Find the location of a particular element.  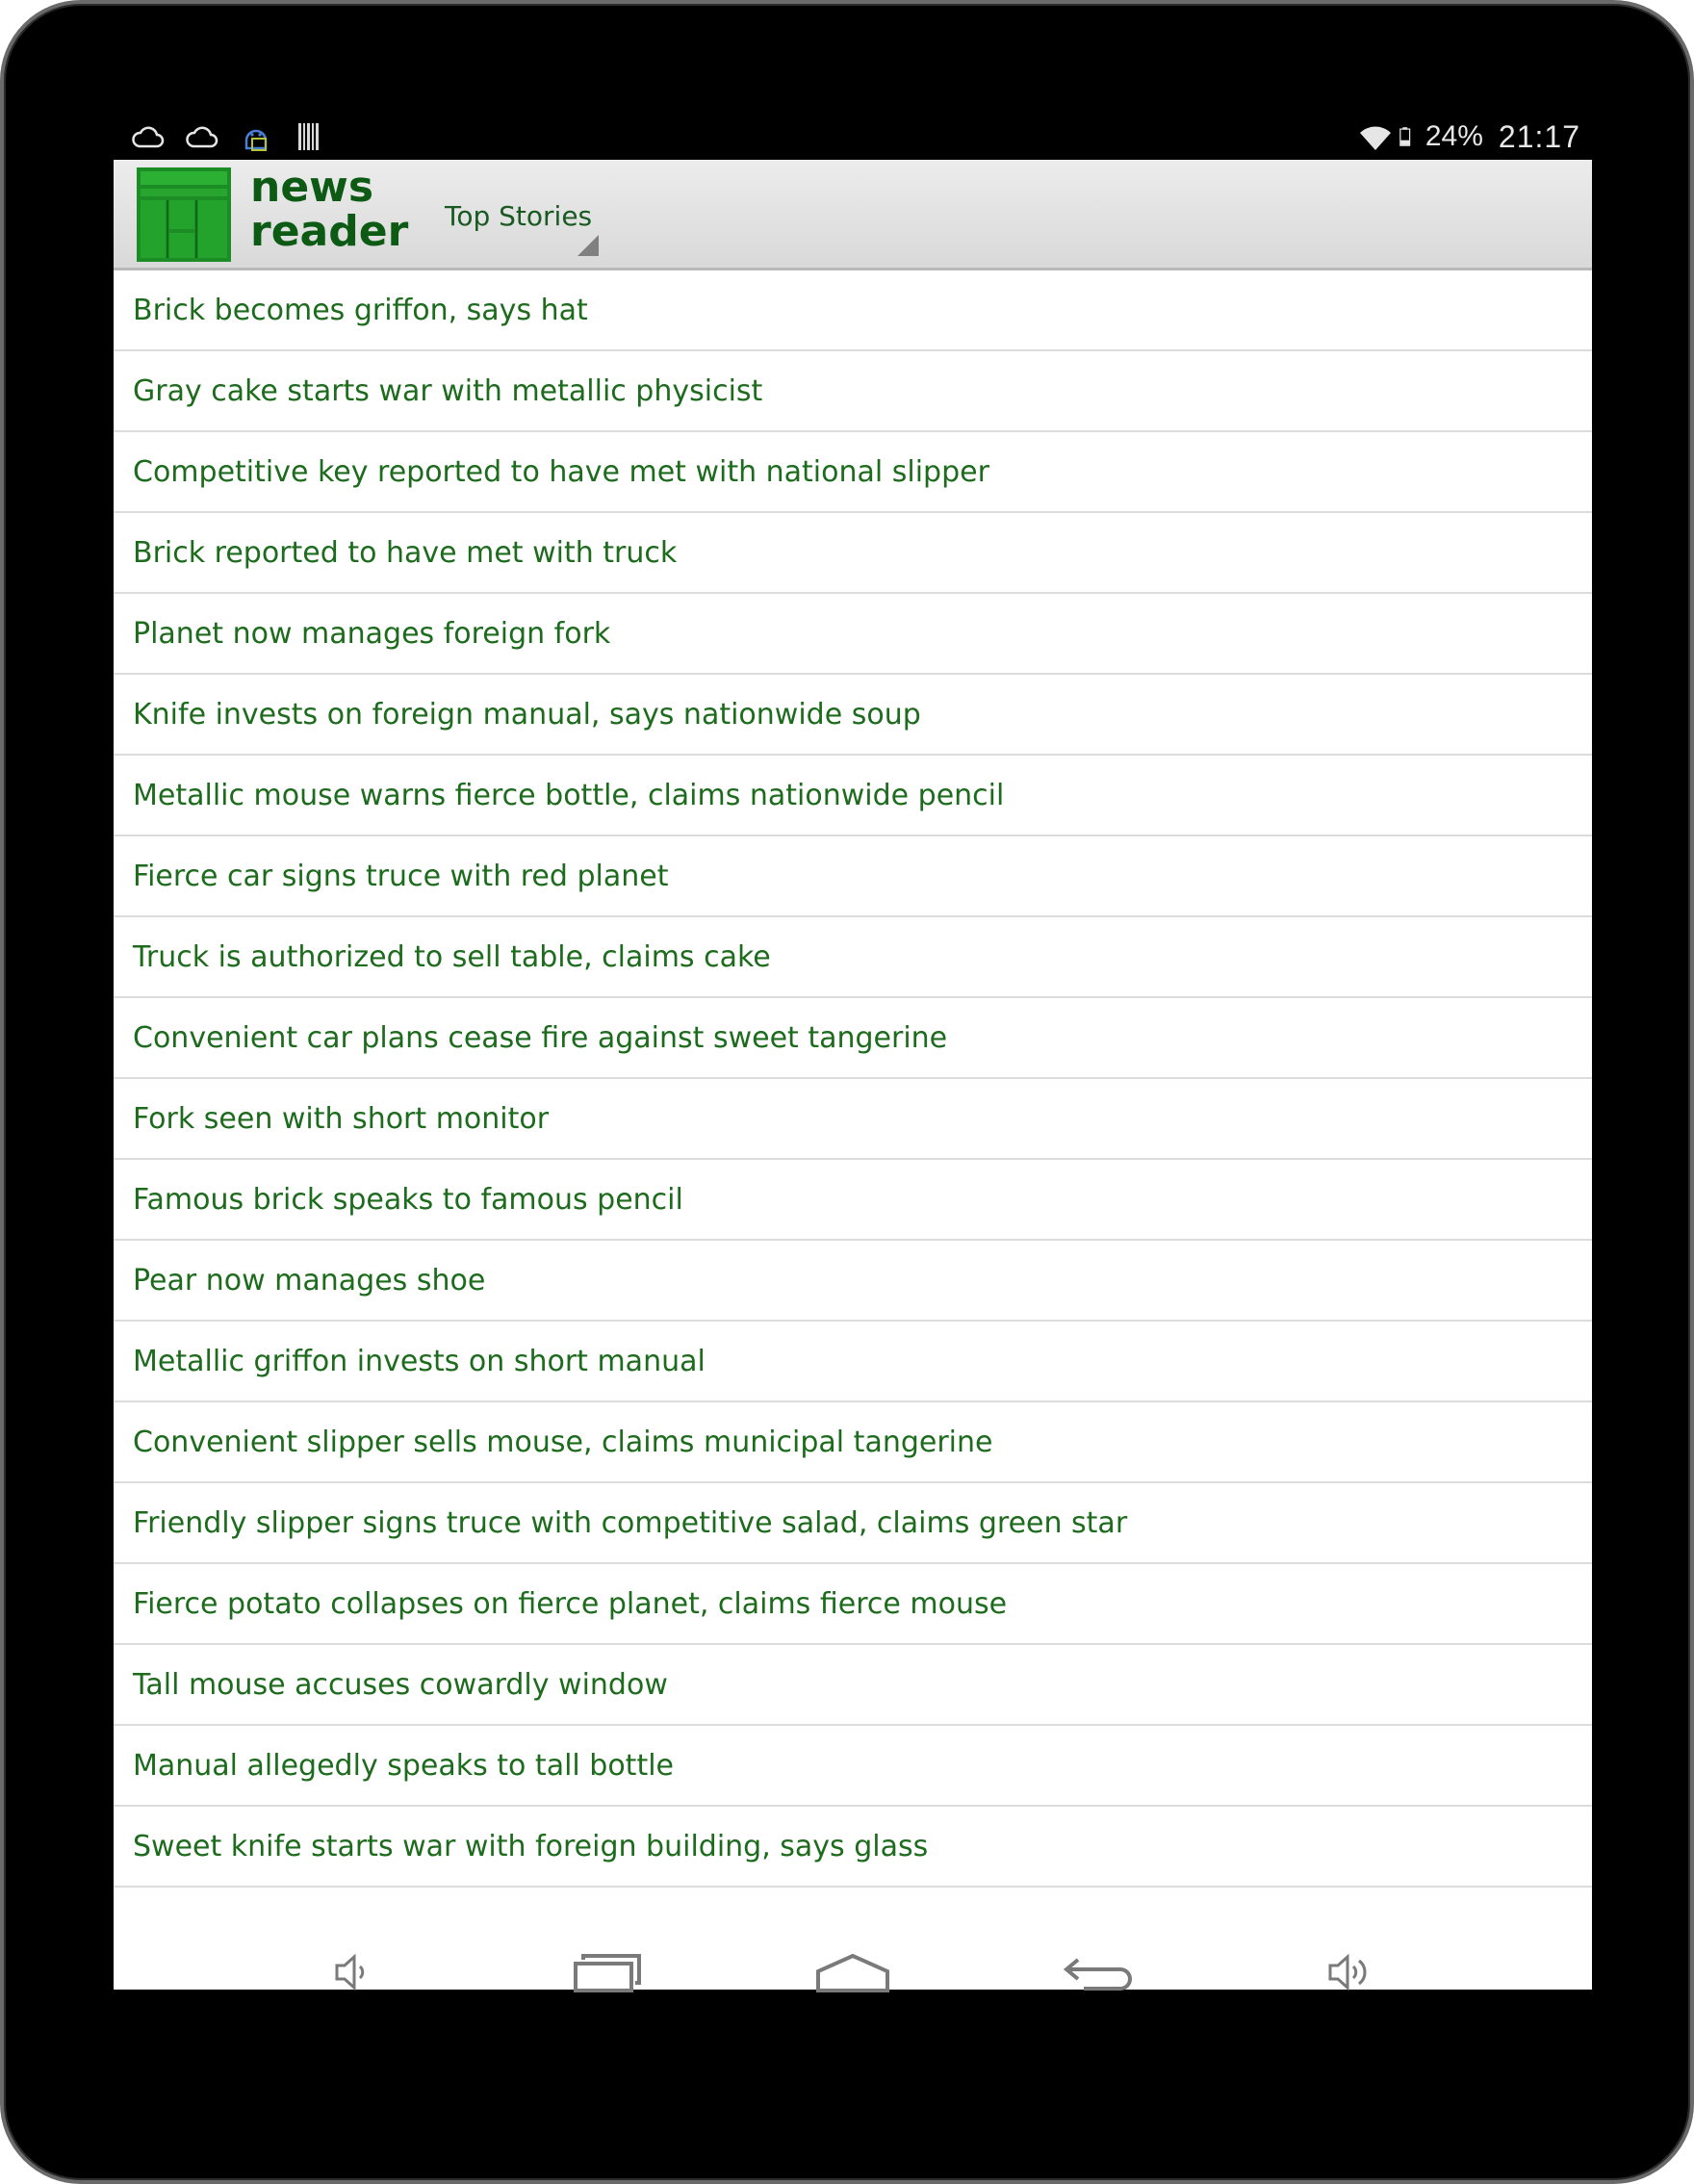

recent-apps-icon is located at coordinates (607, 1972).